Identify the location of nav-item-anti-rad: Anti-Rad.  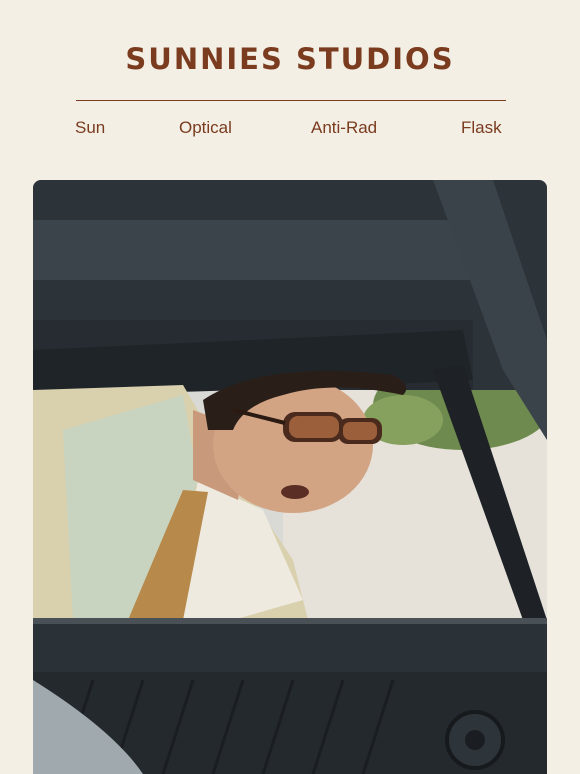
(344, 128).